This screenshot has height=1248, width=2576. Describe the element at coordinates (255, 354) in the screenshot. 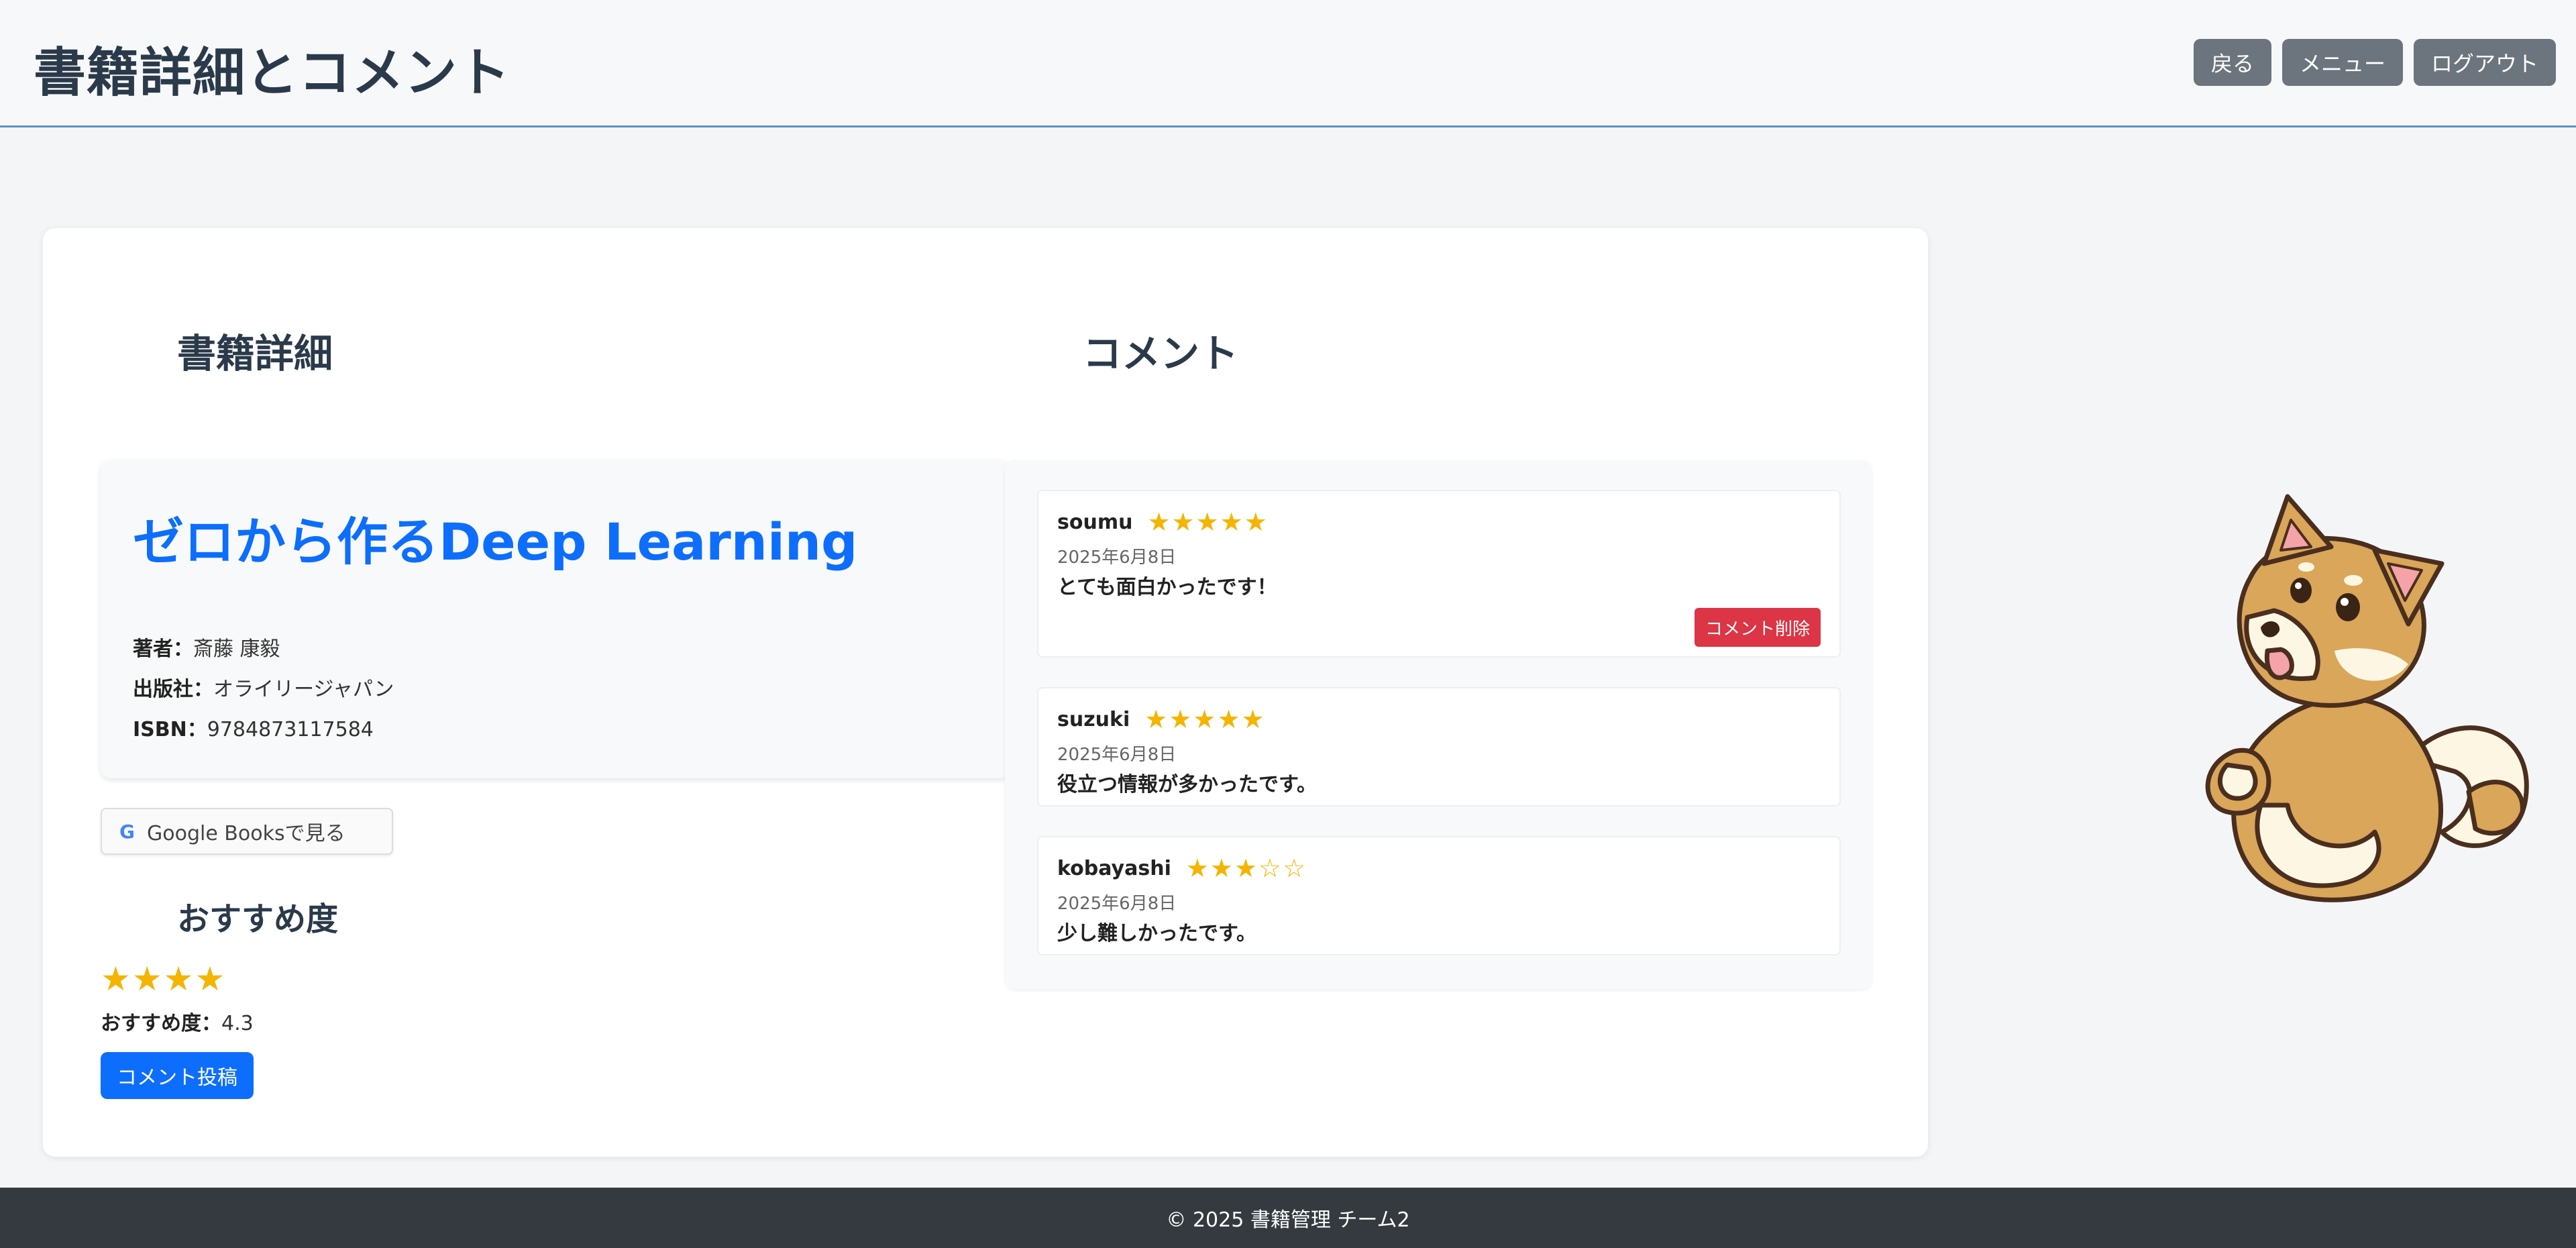

I see `book-detail-heading: 書籍詳細` at that location.